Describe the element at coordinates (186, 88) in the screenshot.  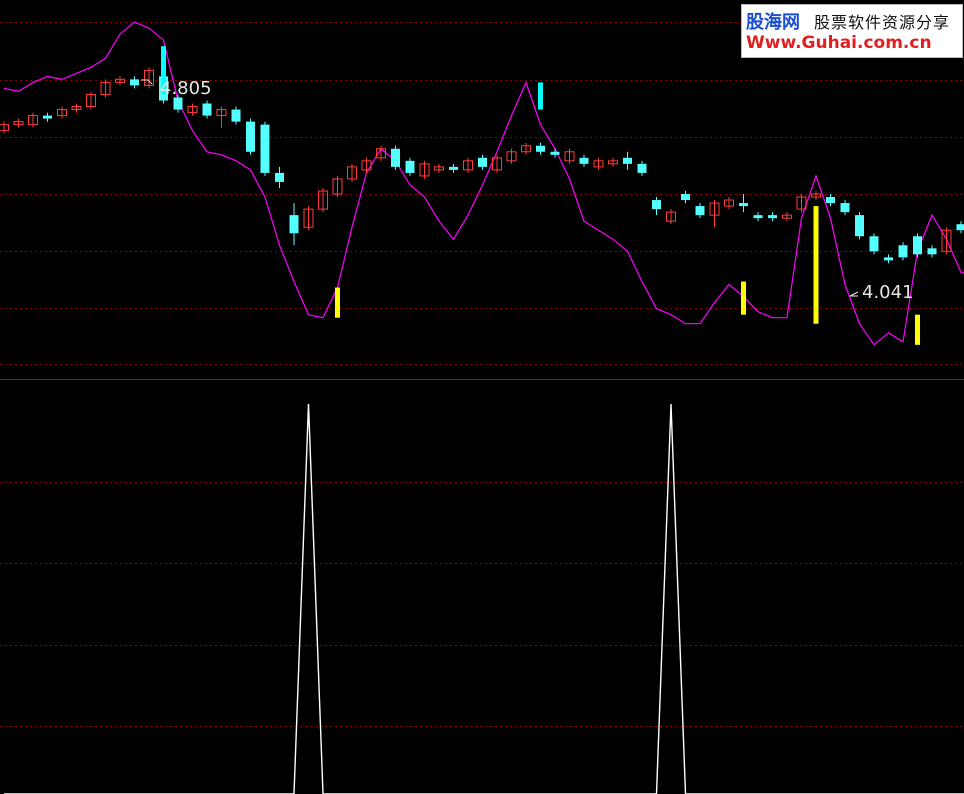
I see `annotation-high: 4.805` at that location.